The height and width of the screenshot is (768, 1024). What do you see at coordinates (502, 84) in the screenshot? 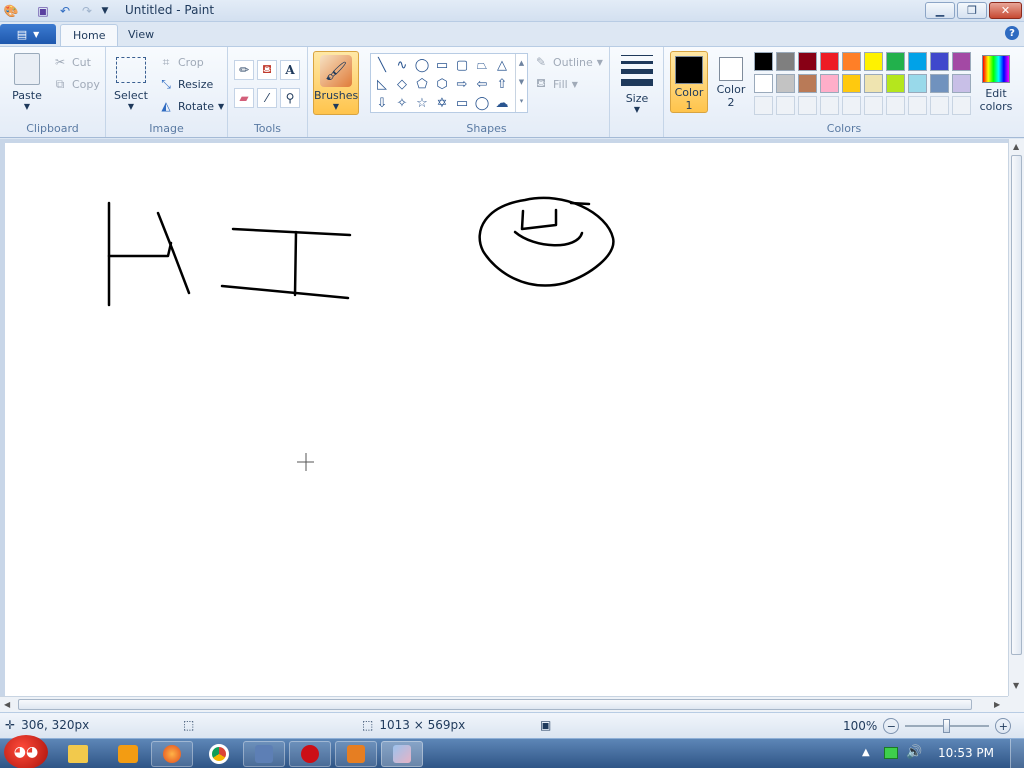
I see `up-arrow-shape-icon: ⇧` at bounding box center [502, 84].